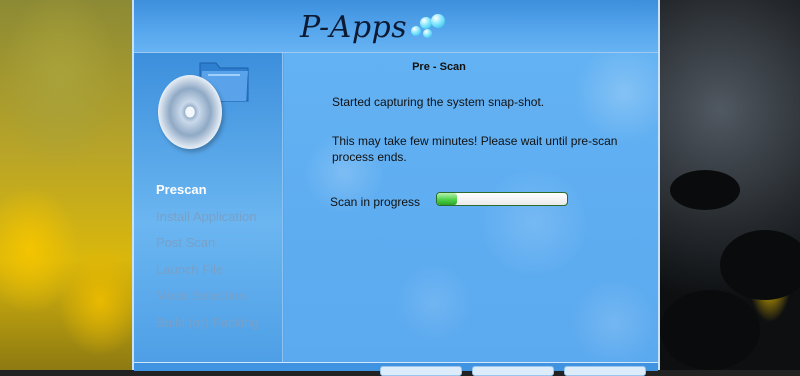 This screenshot has height=376, width=800. I want to click on wizard-step-prescan: Prescan, so click(207, 190).